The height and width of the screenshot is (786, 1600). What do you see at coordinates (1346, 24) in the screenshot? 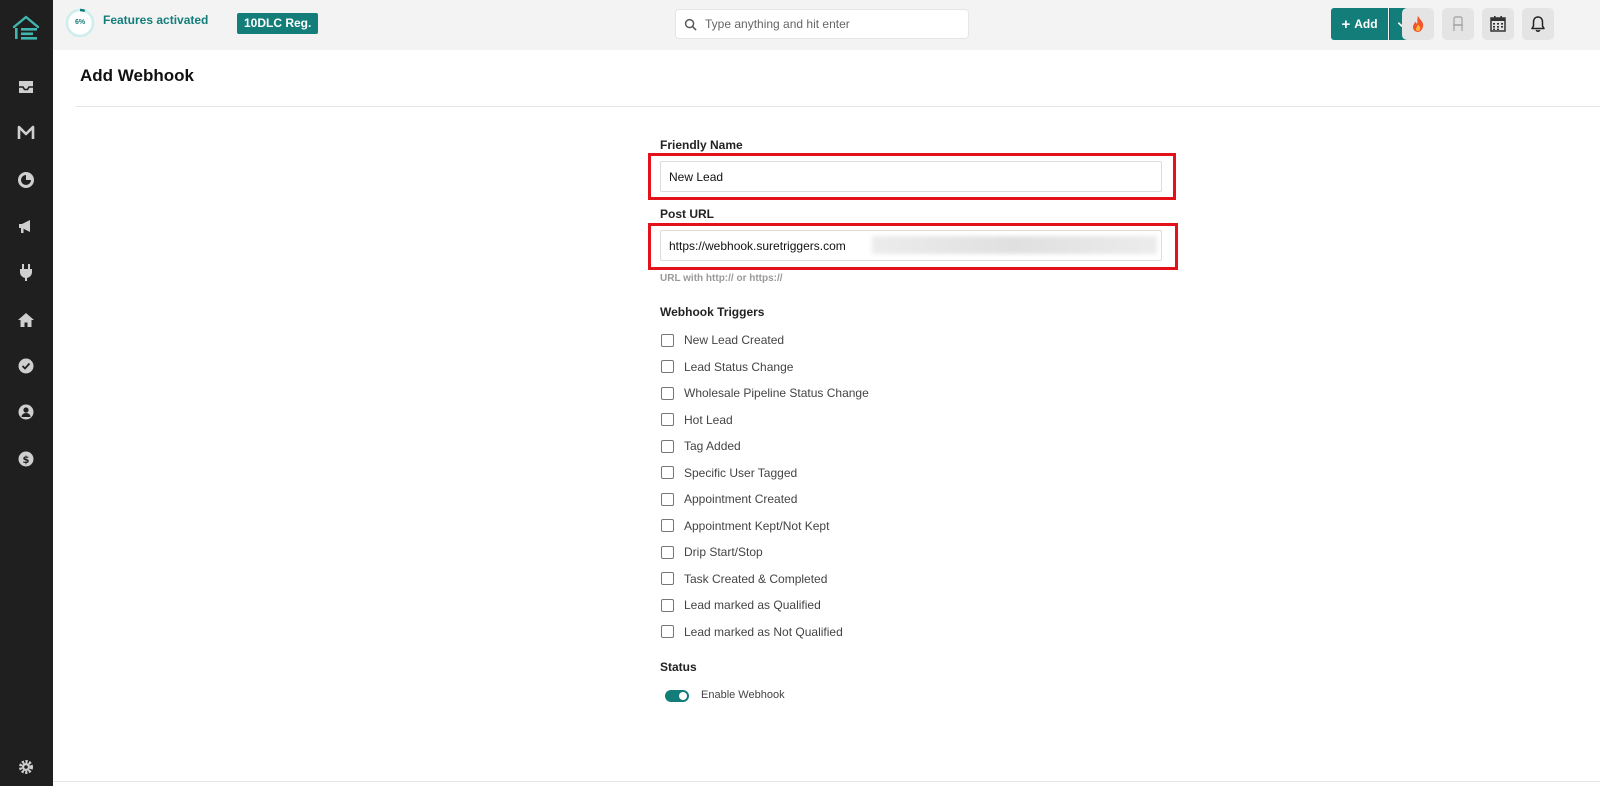
I see `plus-icon: +` at bounding box center [1346, 24].